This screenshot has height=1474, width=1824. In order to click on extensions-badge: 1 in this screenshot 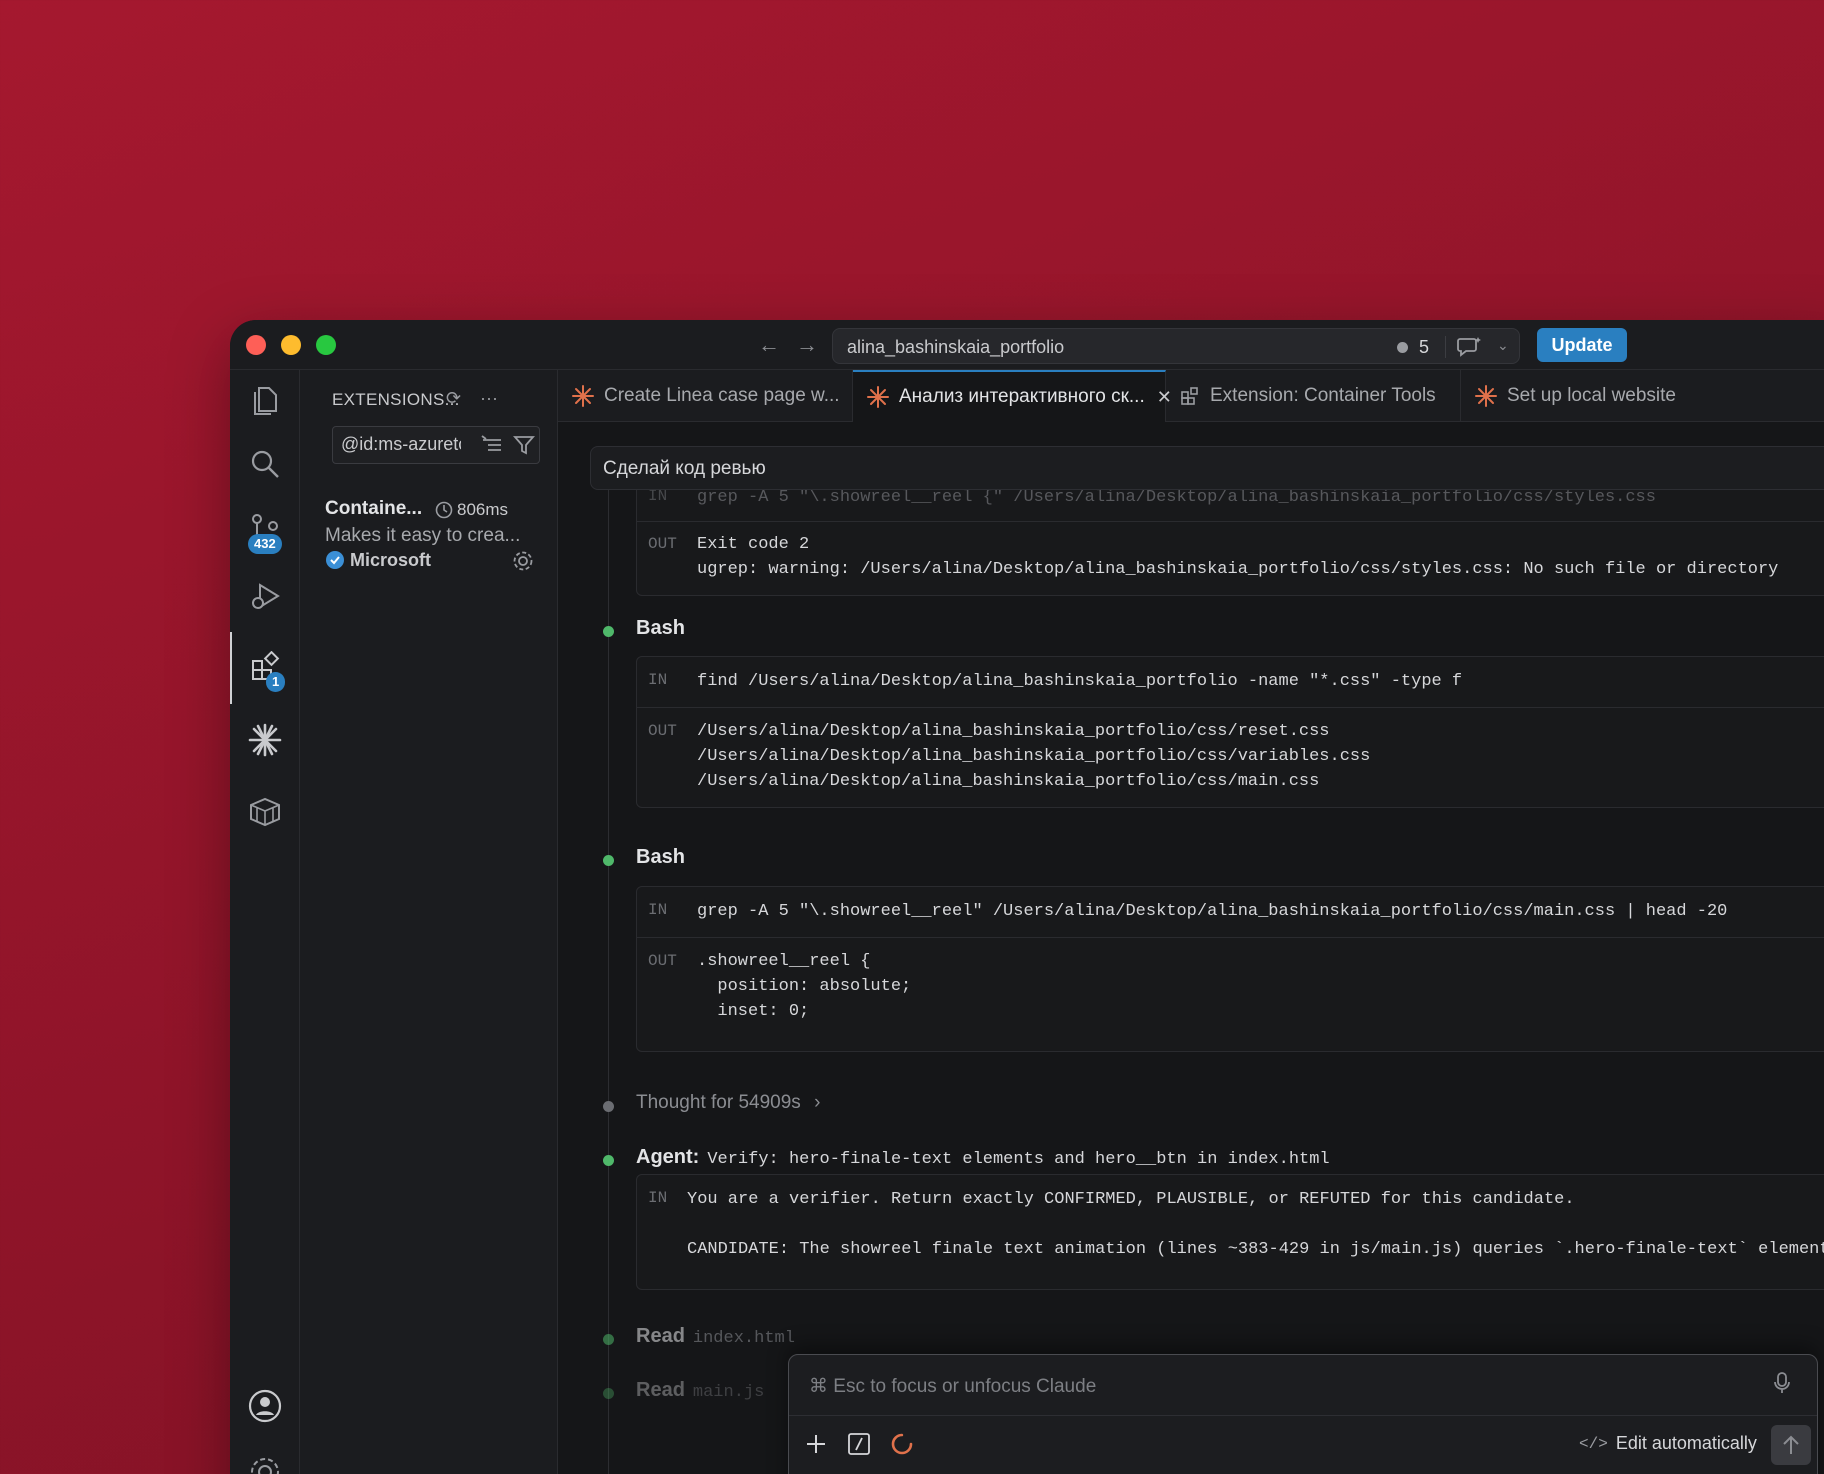, I will do `click(276, 682)`.